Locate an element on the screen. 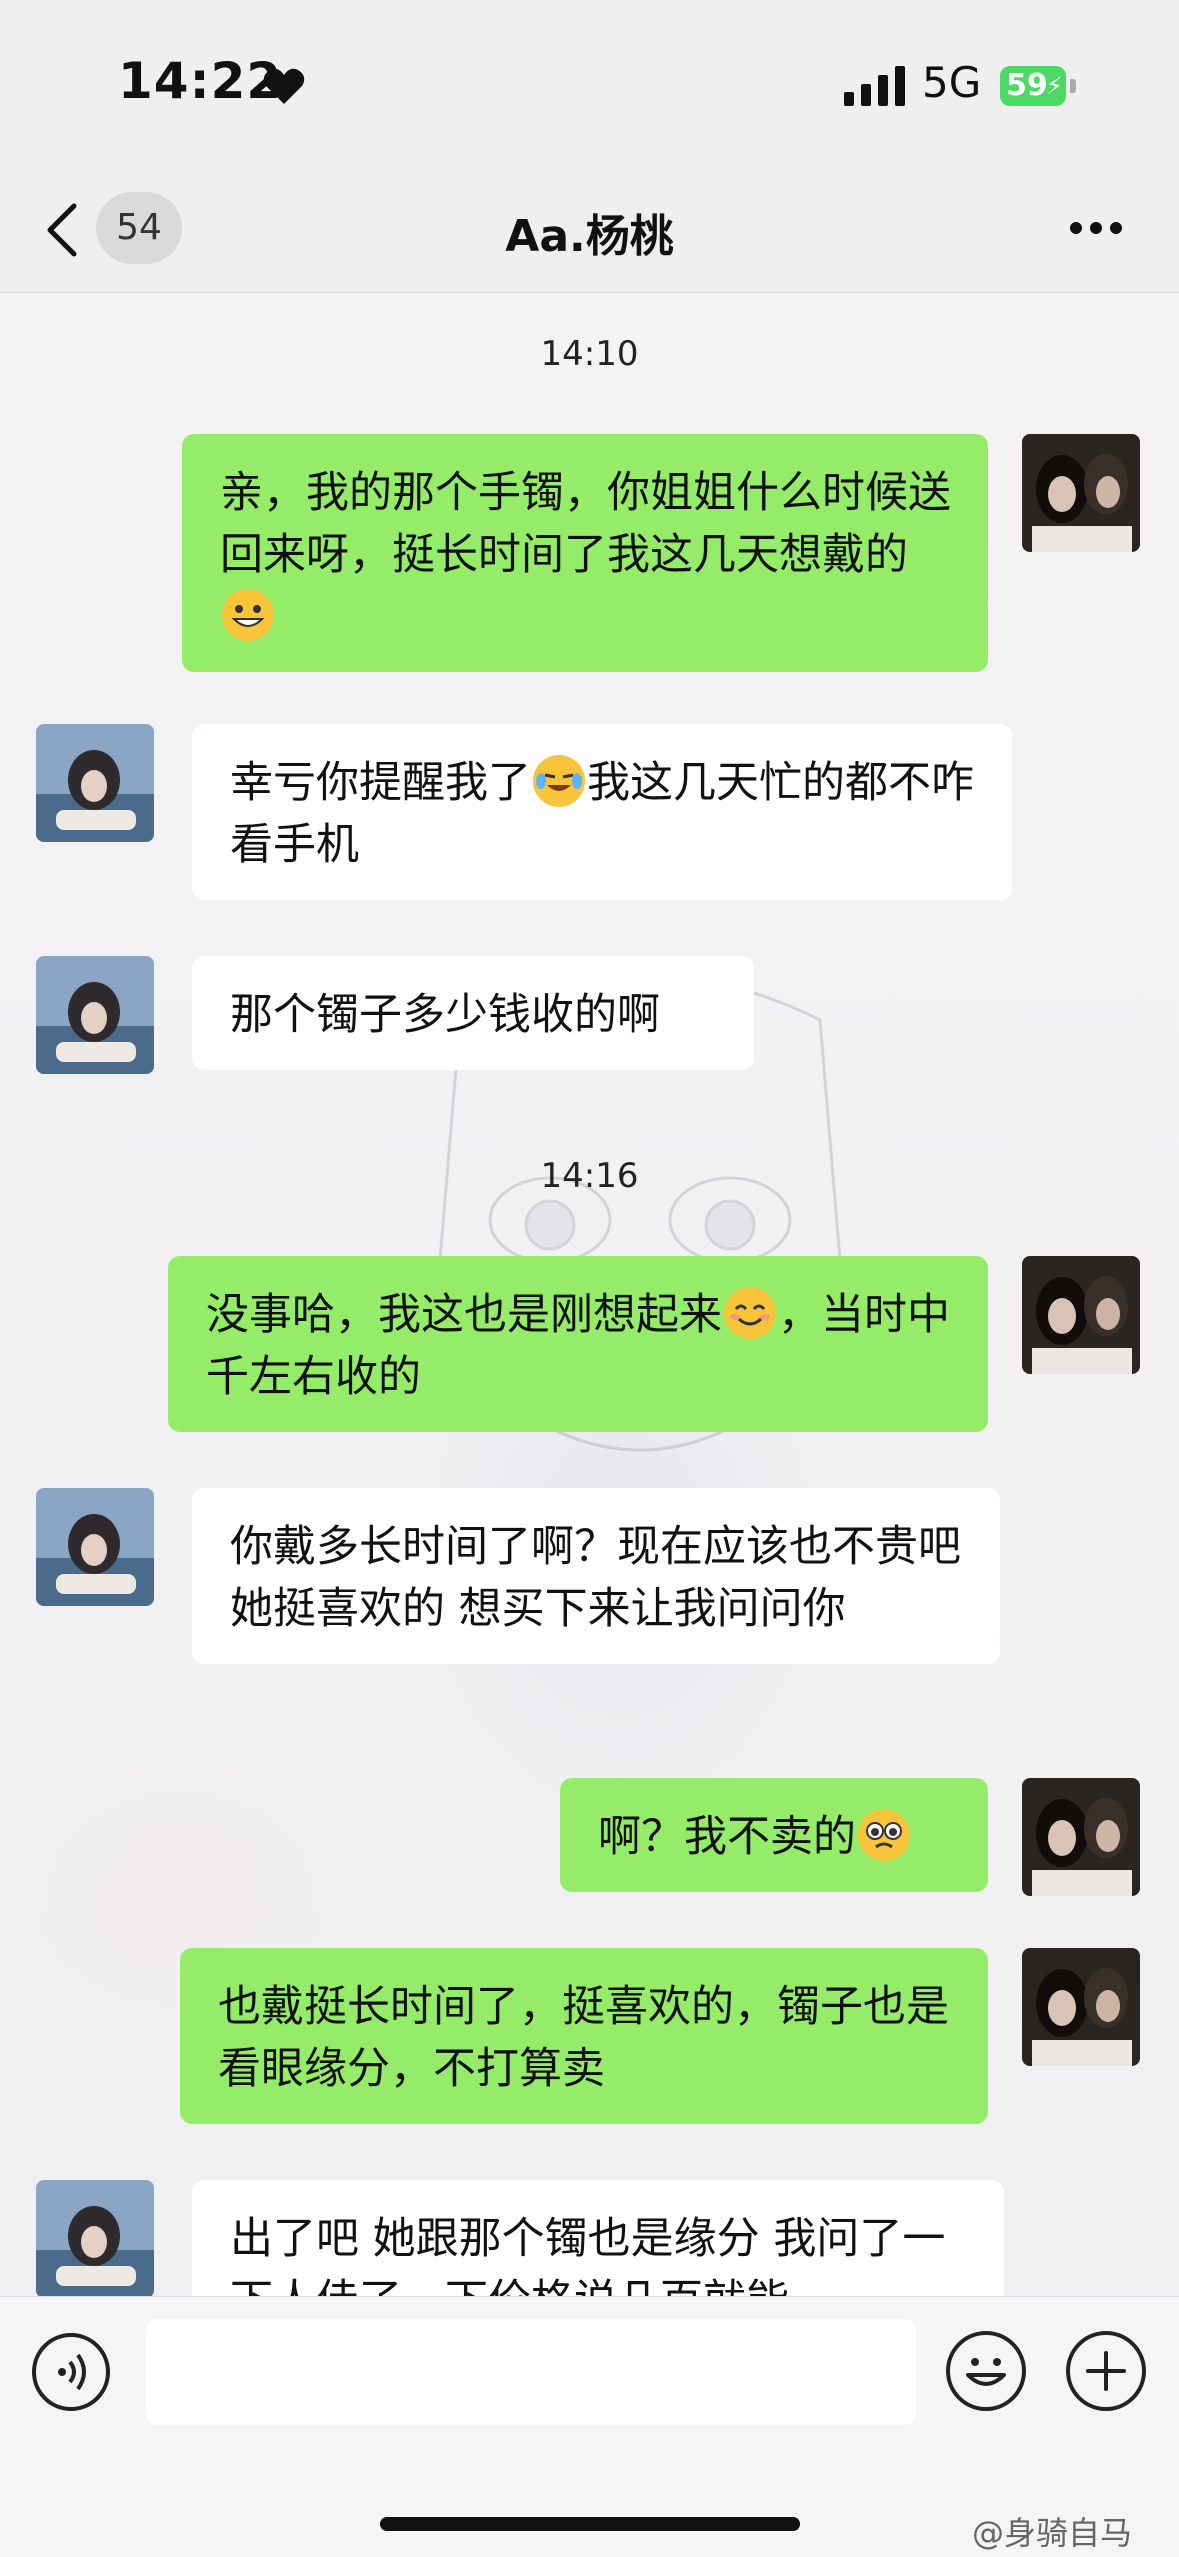 This screenshot has width=1179, height=2557. chat-header: 54 Aa.杨桃 is located at coordinates (589, 231).